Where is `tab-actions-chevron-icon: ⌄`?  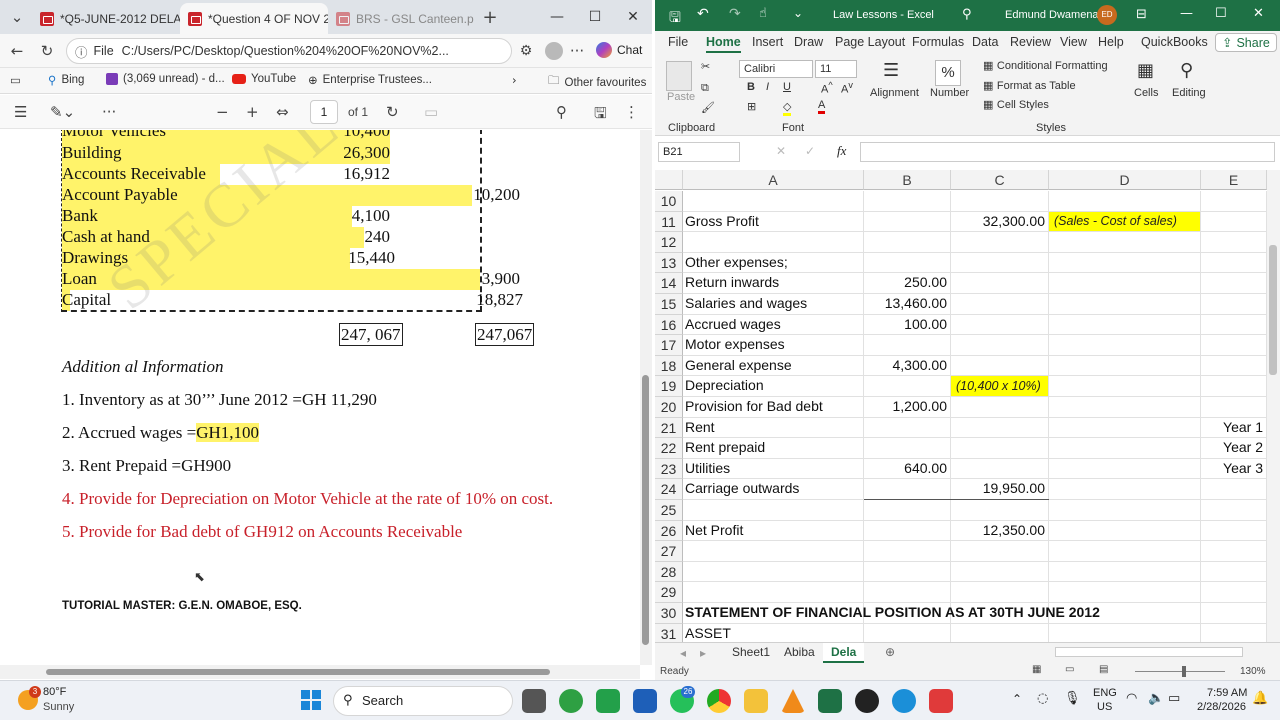 tab-actions-chevron-icon: ⌄ is located at coordinates (17, 17).